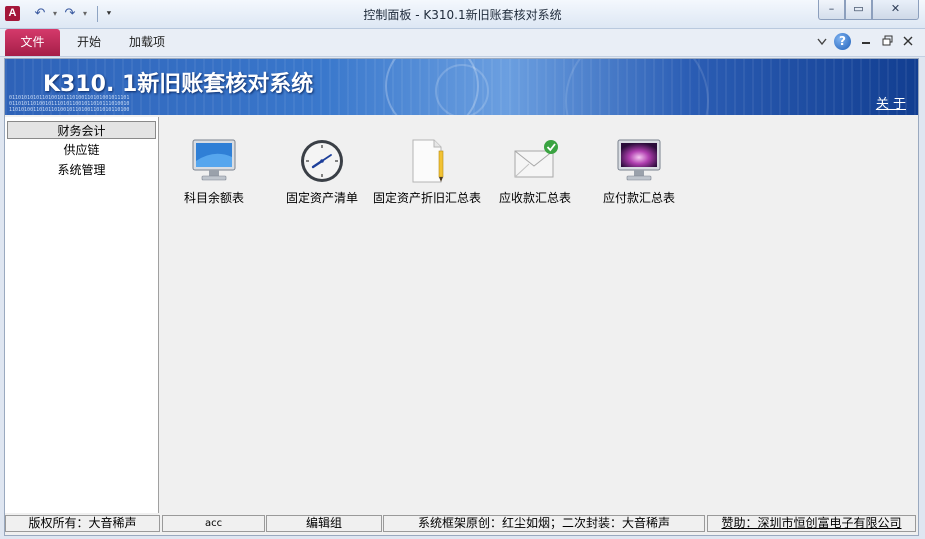  Describe the element at coordinates (858, 10) in the screenshot. I see `restore-button: ▭` at that location.